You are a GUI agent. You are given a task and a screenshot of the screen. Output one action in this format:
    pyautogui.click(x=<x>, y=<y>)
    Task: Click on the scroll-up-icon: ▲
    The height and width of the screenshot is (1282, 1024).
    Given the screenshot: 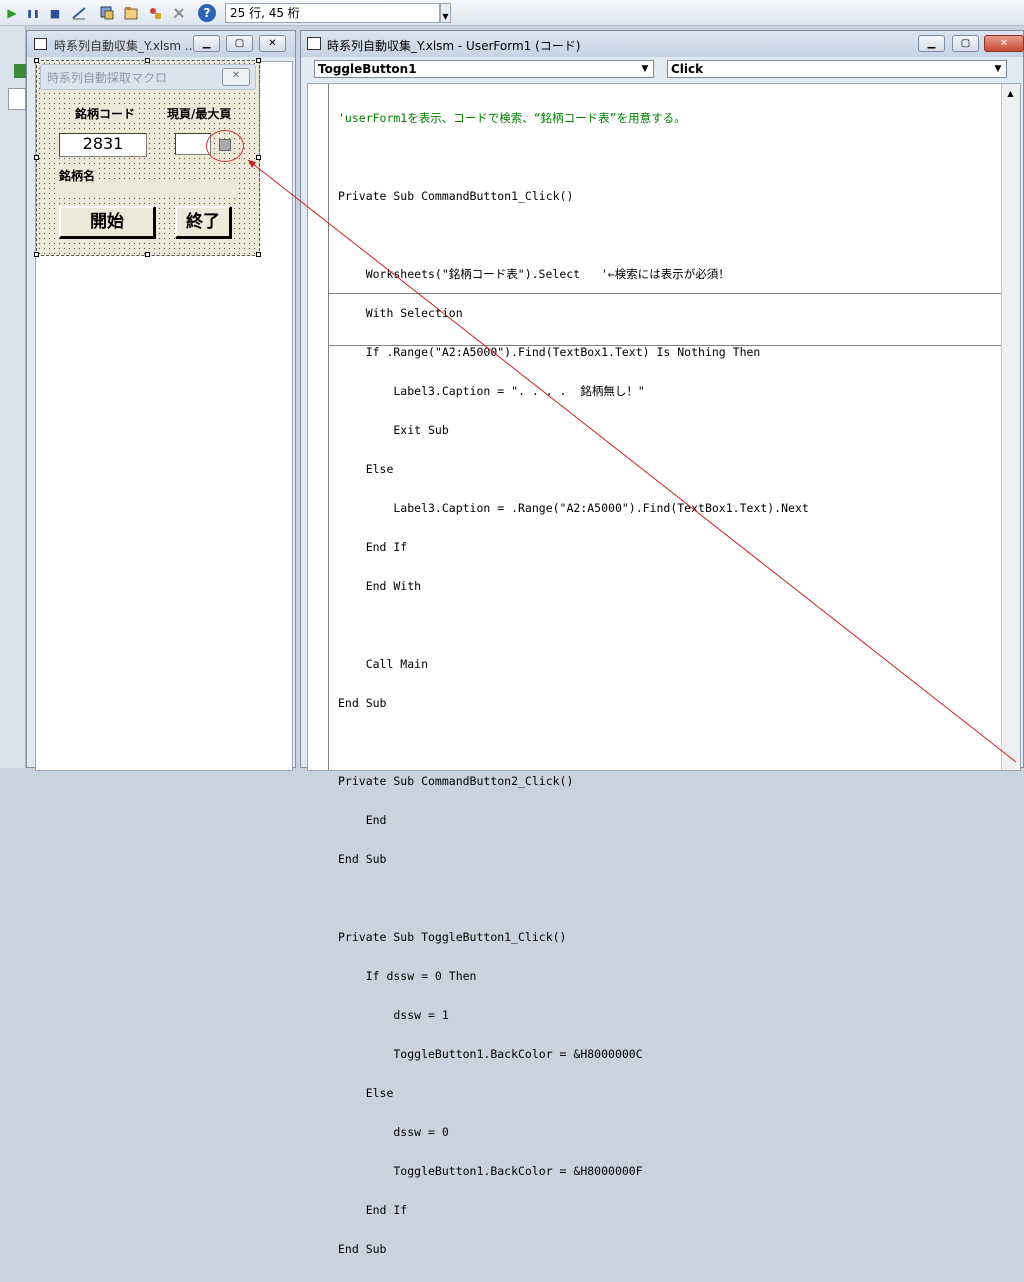 What is the action you would take?
    pyautogui.click(x=1010, y=93)
    